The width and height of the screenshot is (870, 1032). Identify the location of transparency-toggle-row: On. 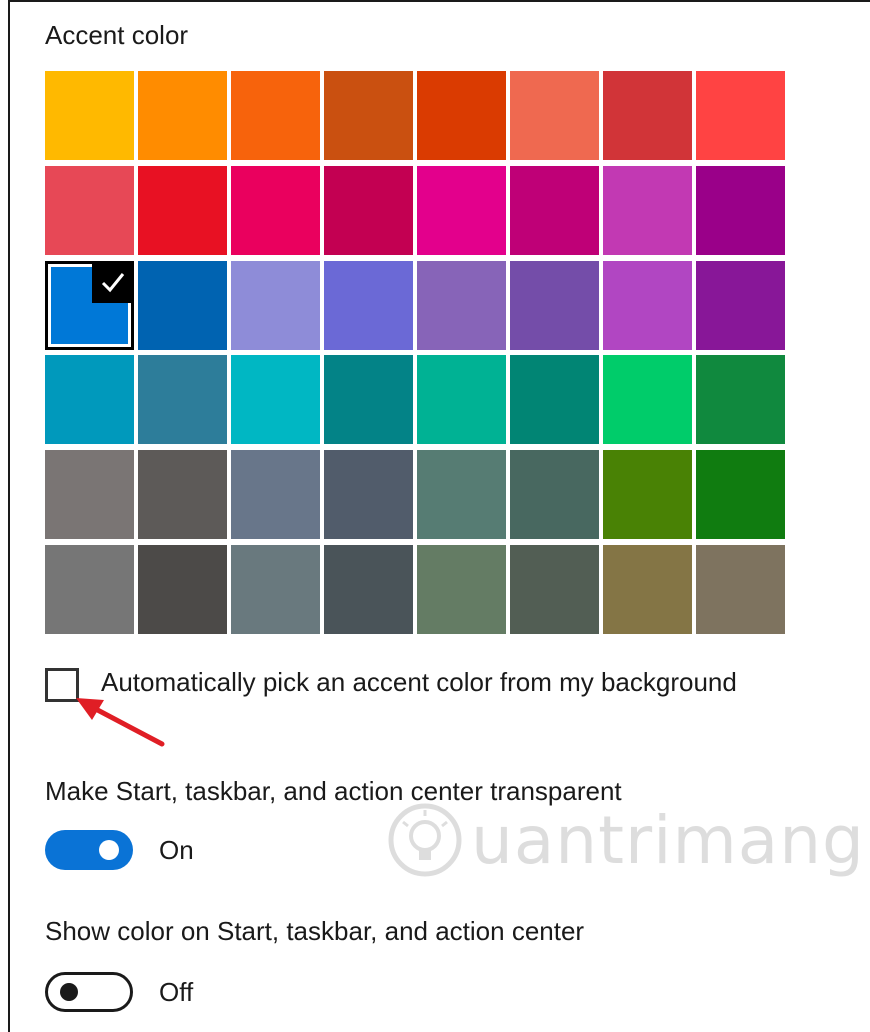
(119, 850).